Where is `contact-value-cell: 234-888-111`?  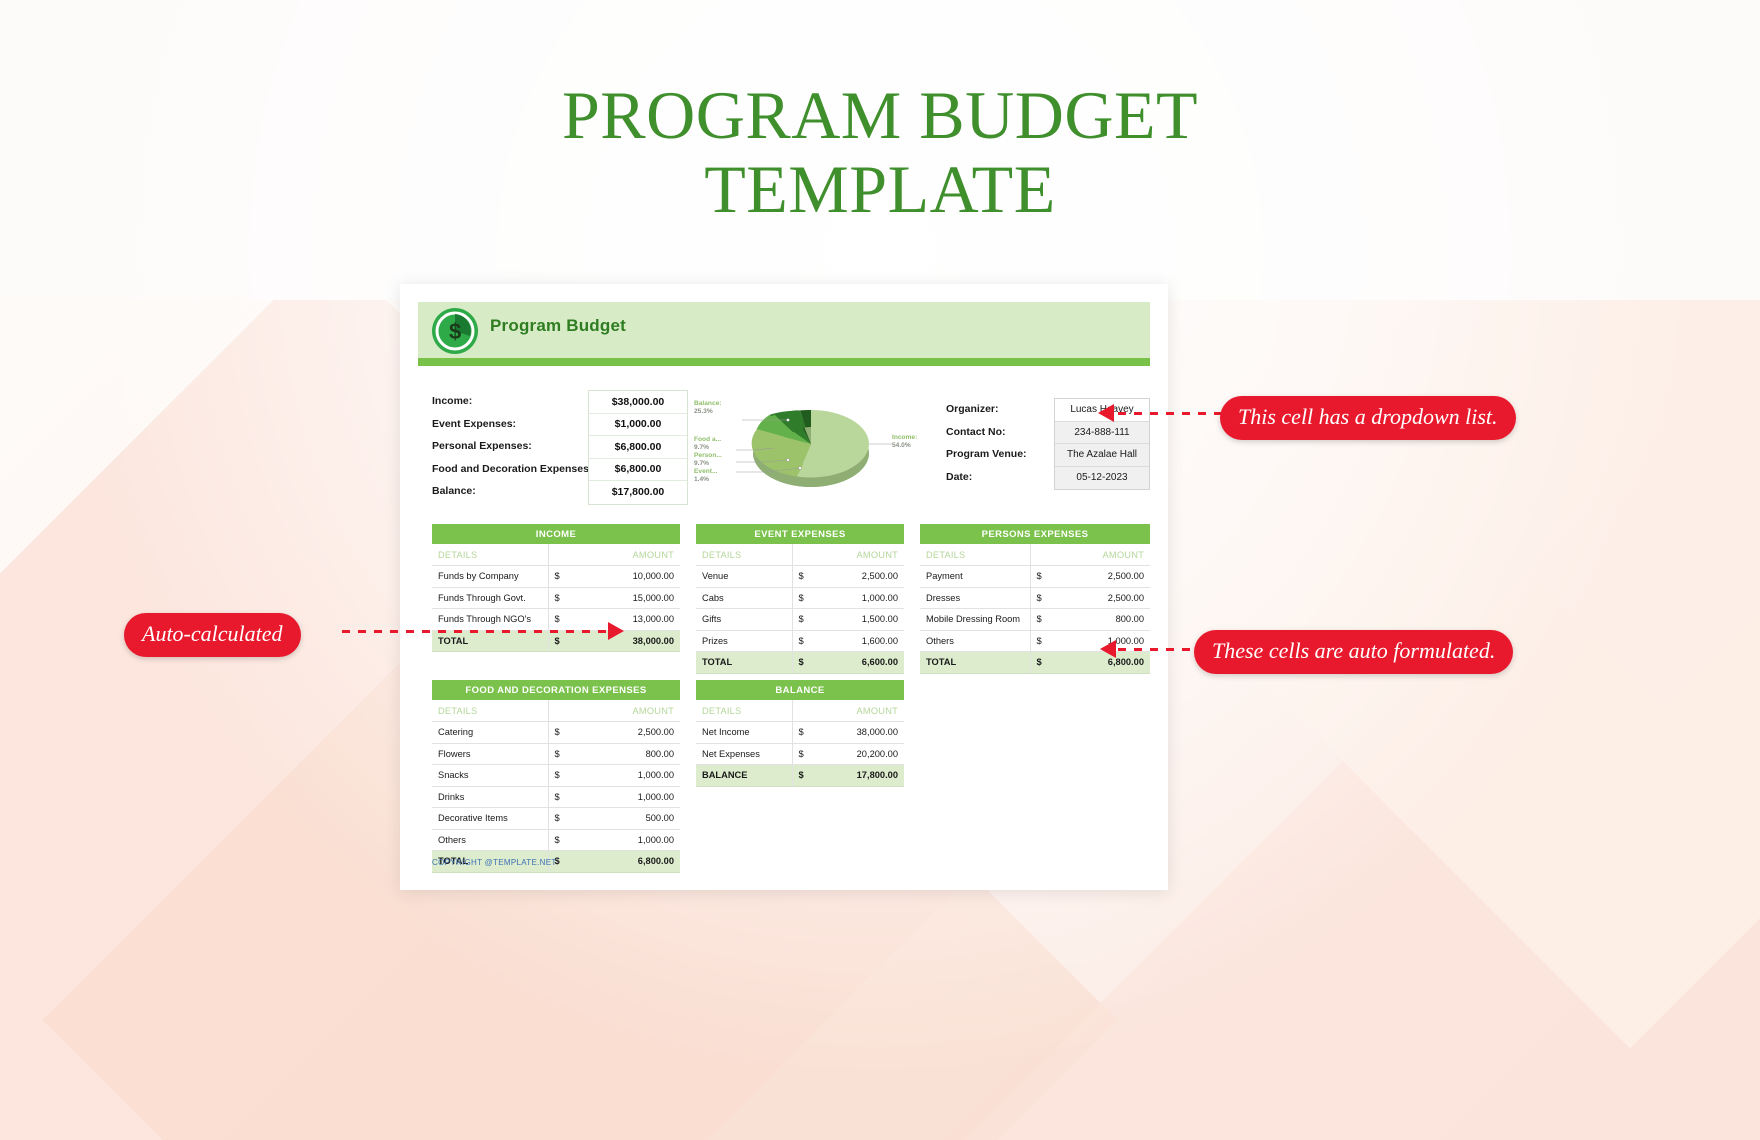
contact-value-cell: 234-888-111 is located at coordinates (1102, 432).